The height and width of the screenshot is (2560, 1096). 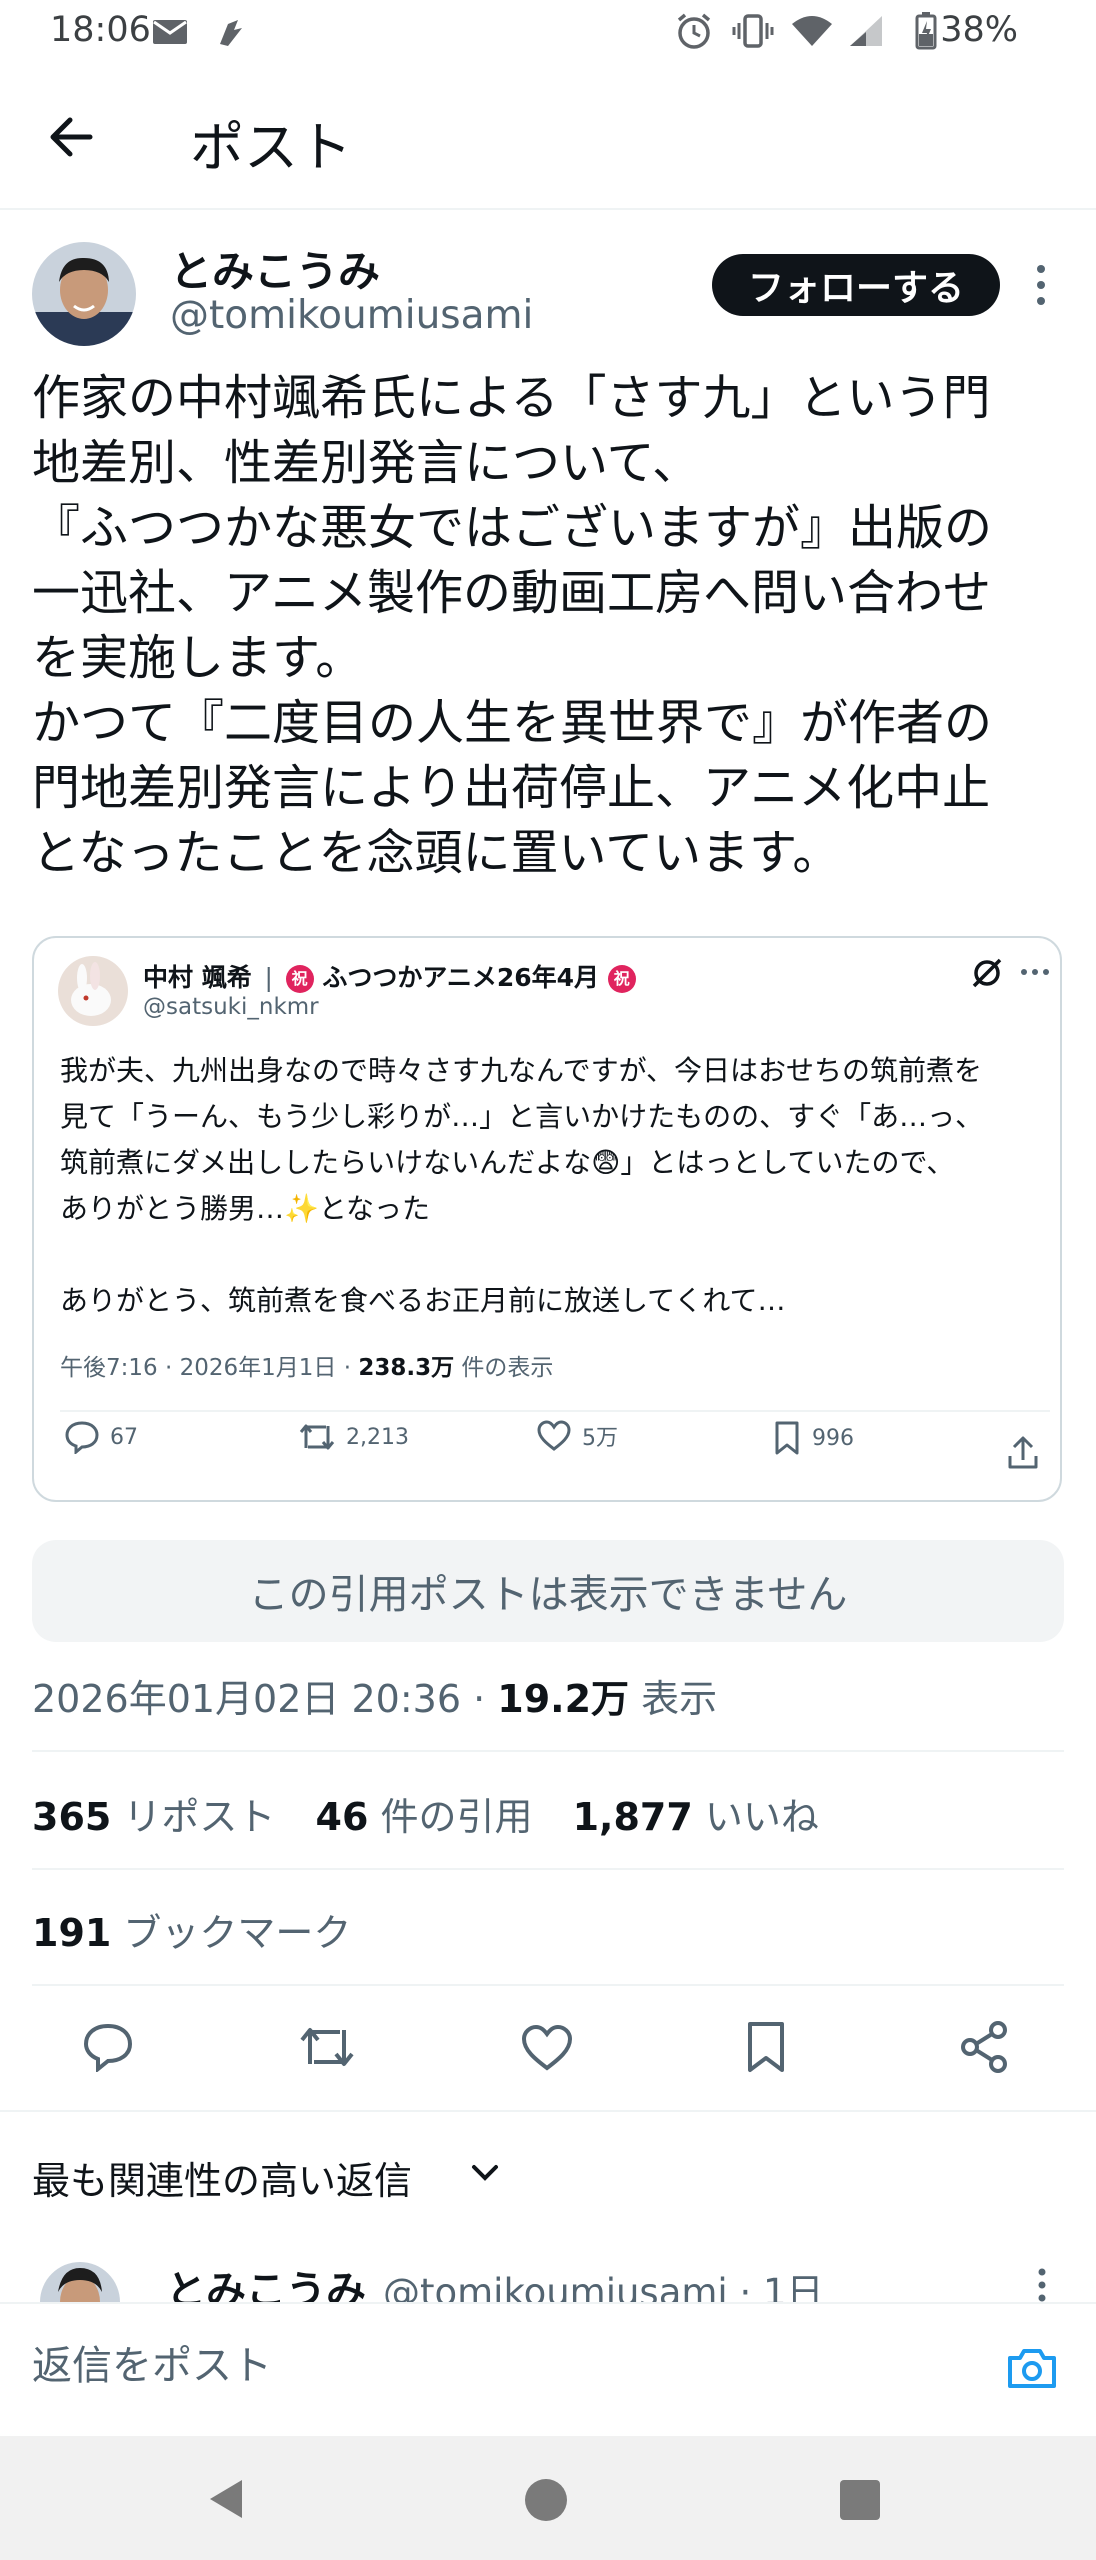 What do you see at coordinates (245, 1208) in the screenshot?
I see `quoted-text-line: ありがとう勝男…✨となった` at bounding box center [245, 1208].